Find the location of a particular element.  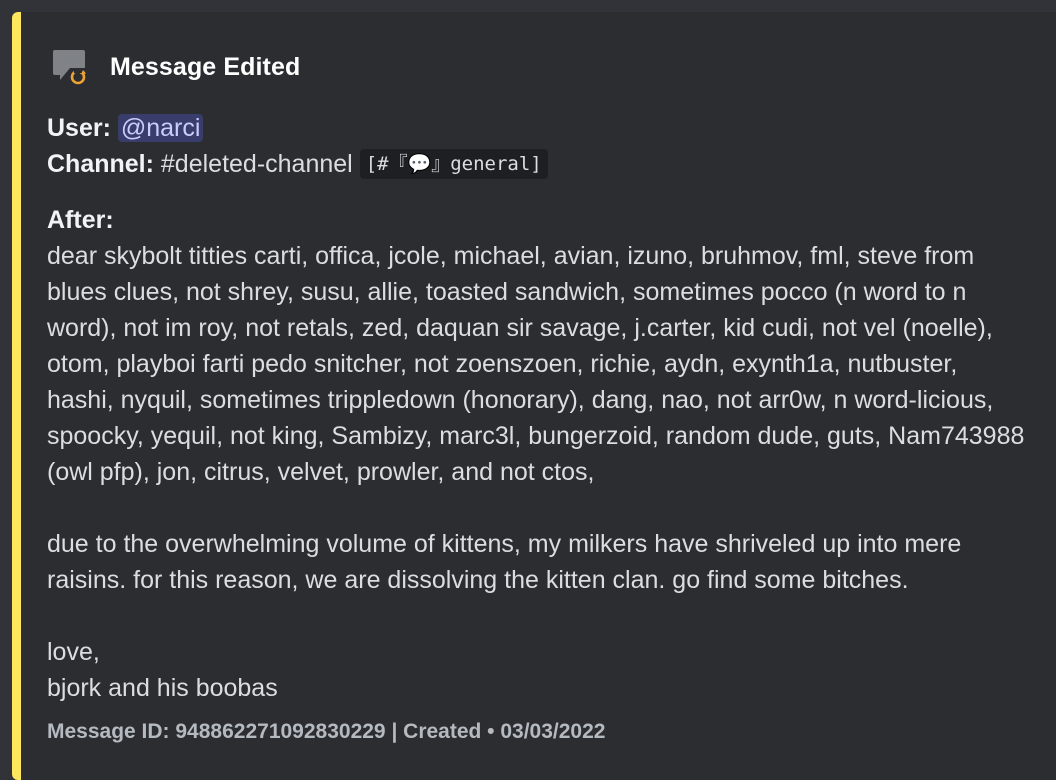

user-label: User: is located at coordinates (79, 128).